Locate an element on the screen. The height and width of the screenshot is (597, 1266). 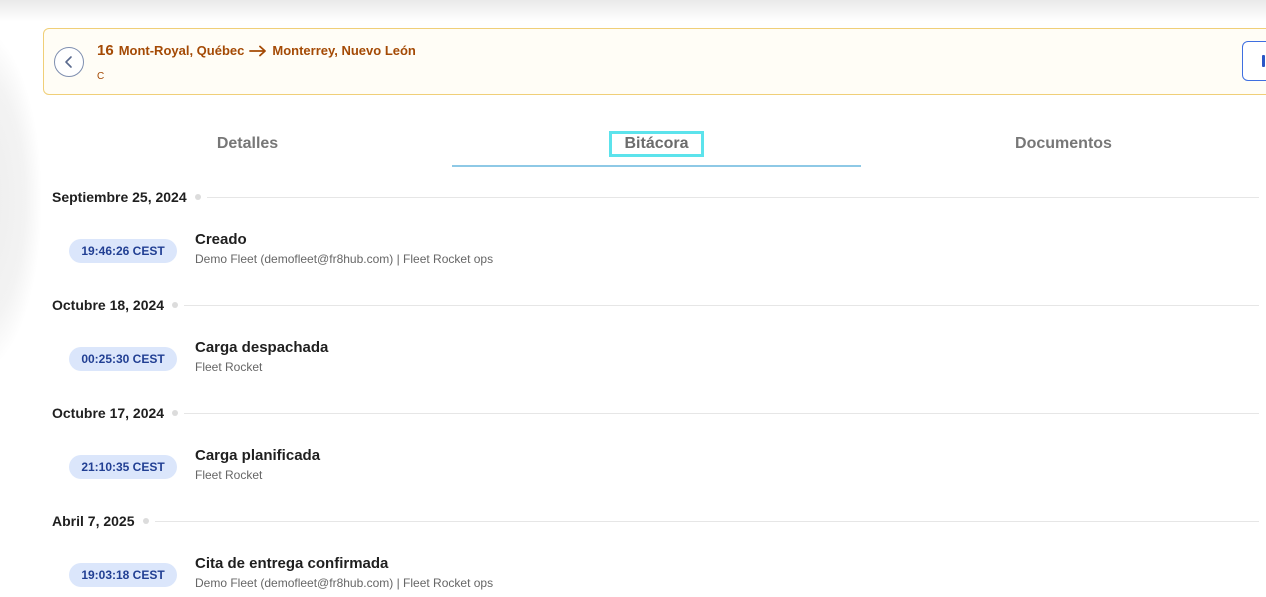
route-origin: Mont-Royal, Québec is located at coordinates (181, 50).